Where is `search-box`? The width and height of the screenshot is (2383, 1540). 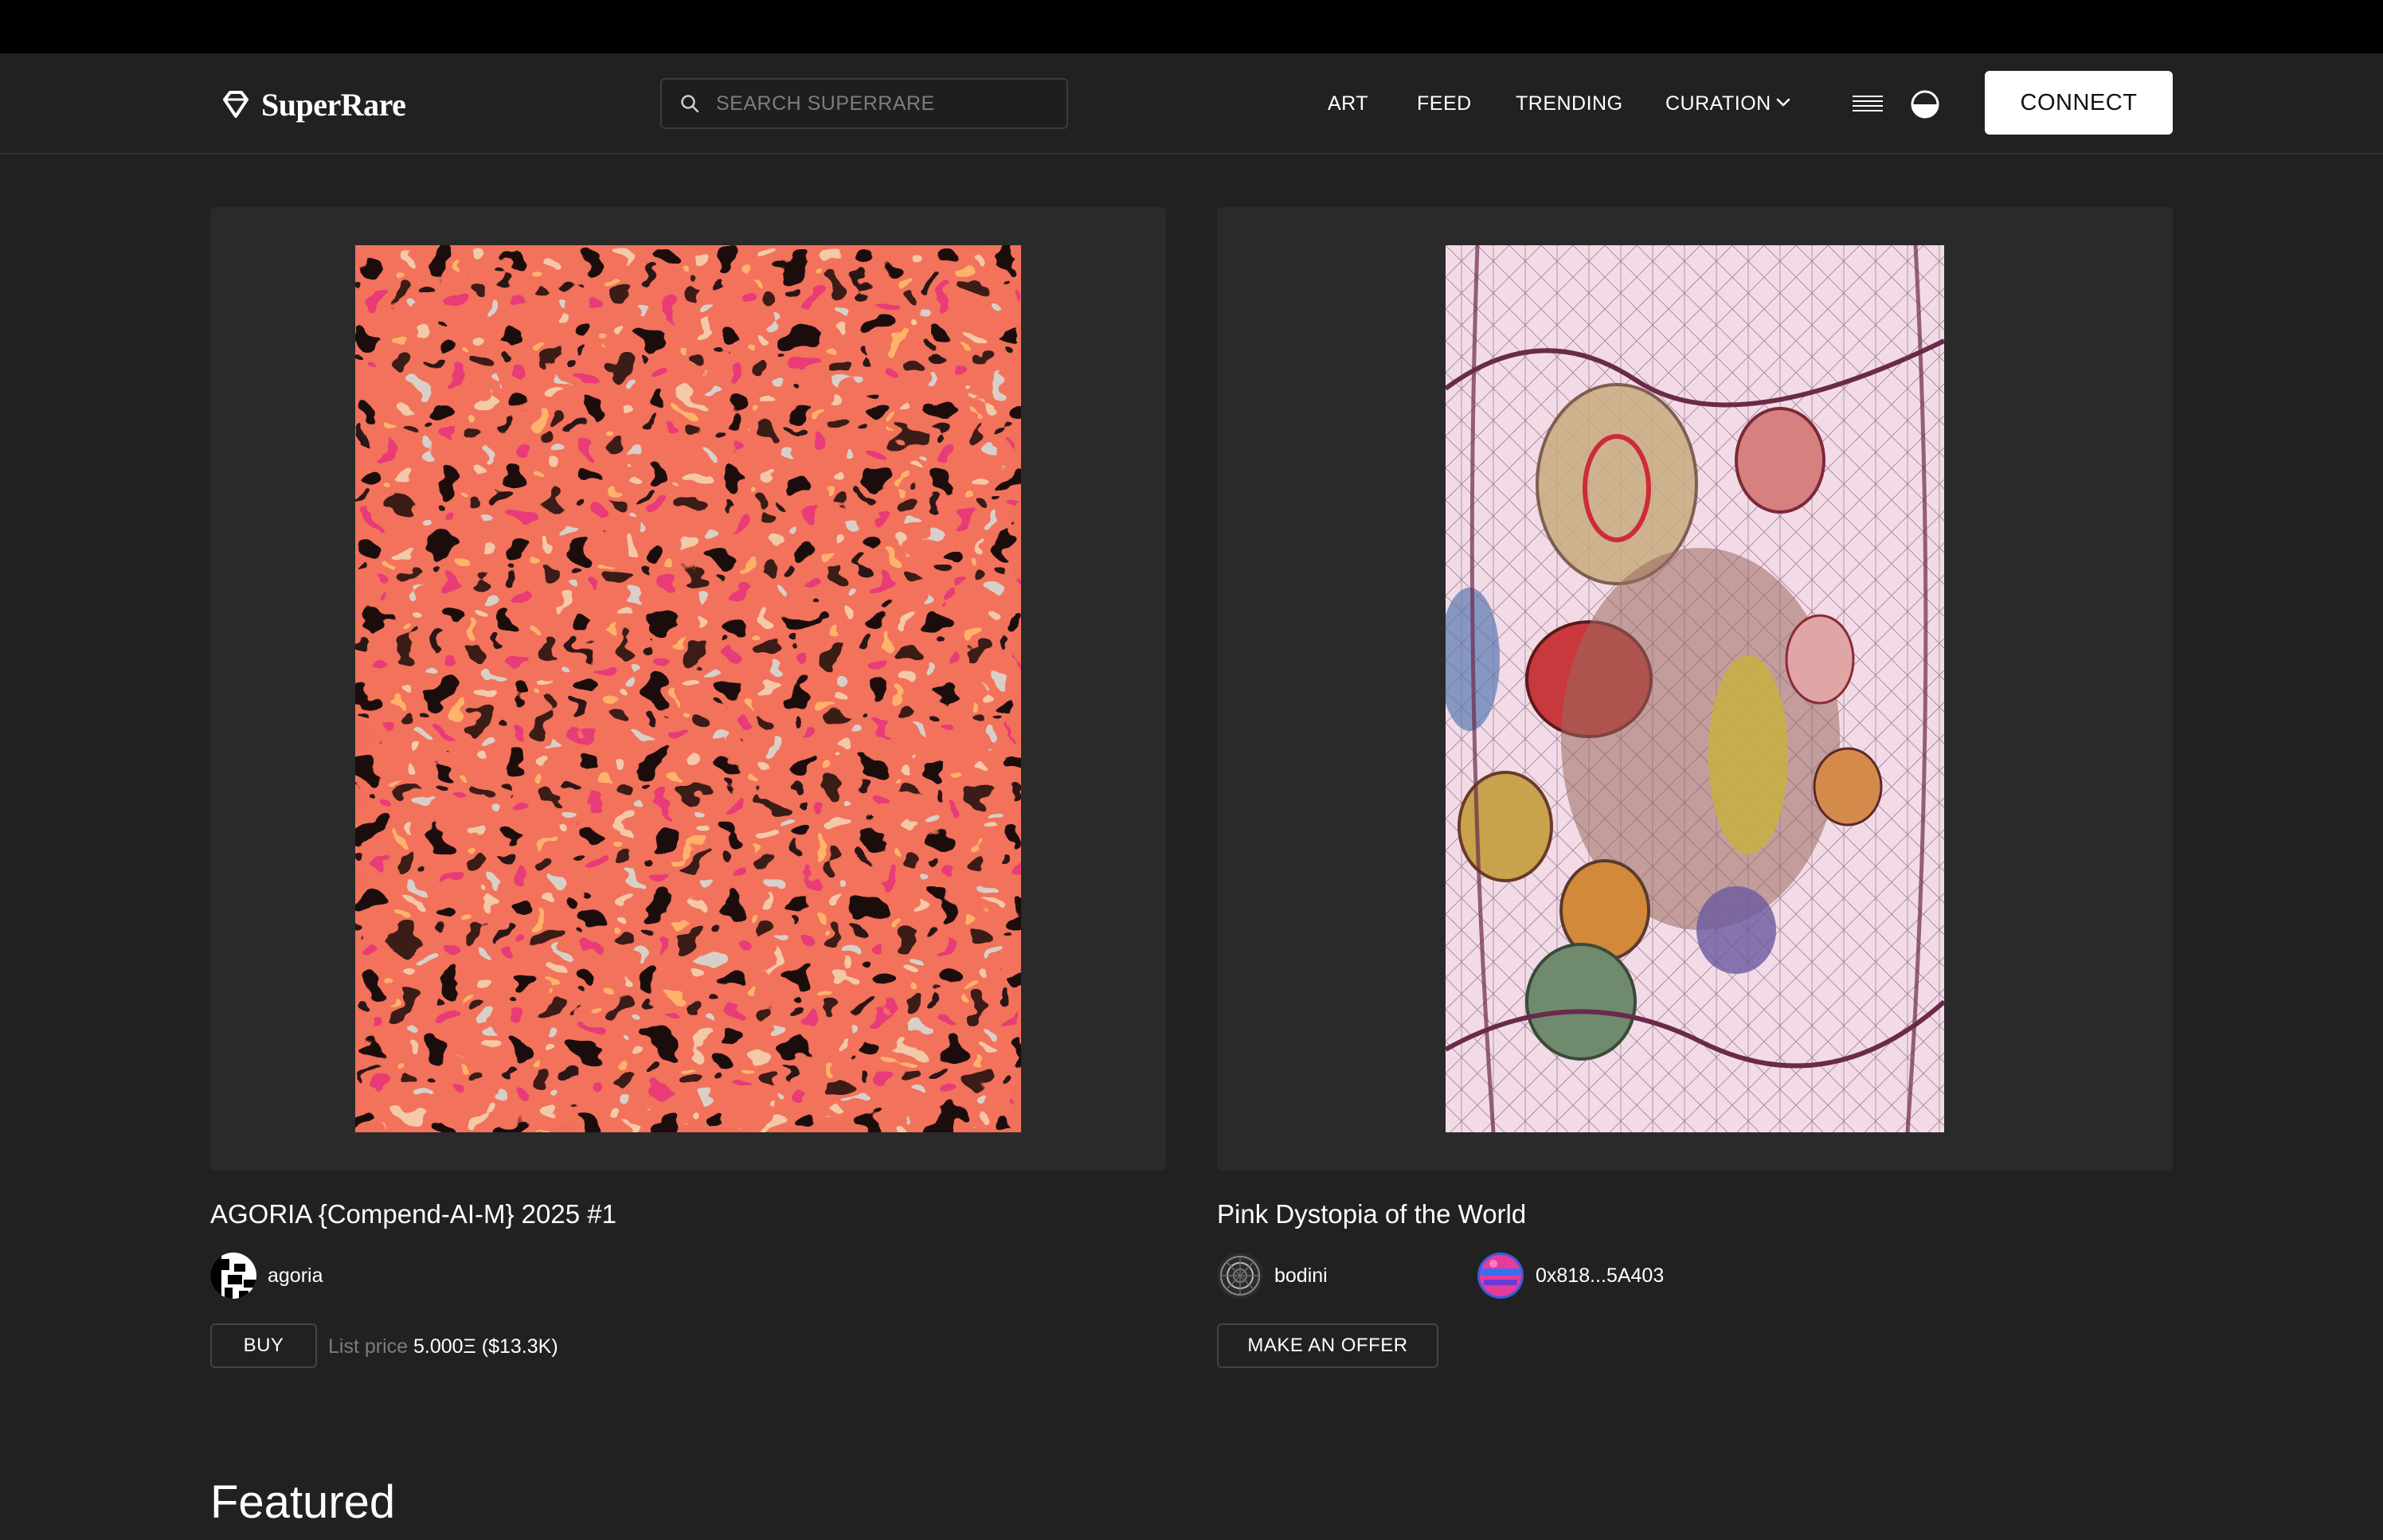
search-box is located at coordinates (864, 103).